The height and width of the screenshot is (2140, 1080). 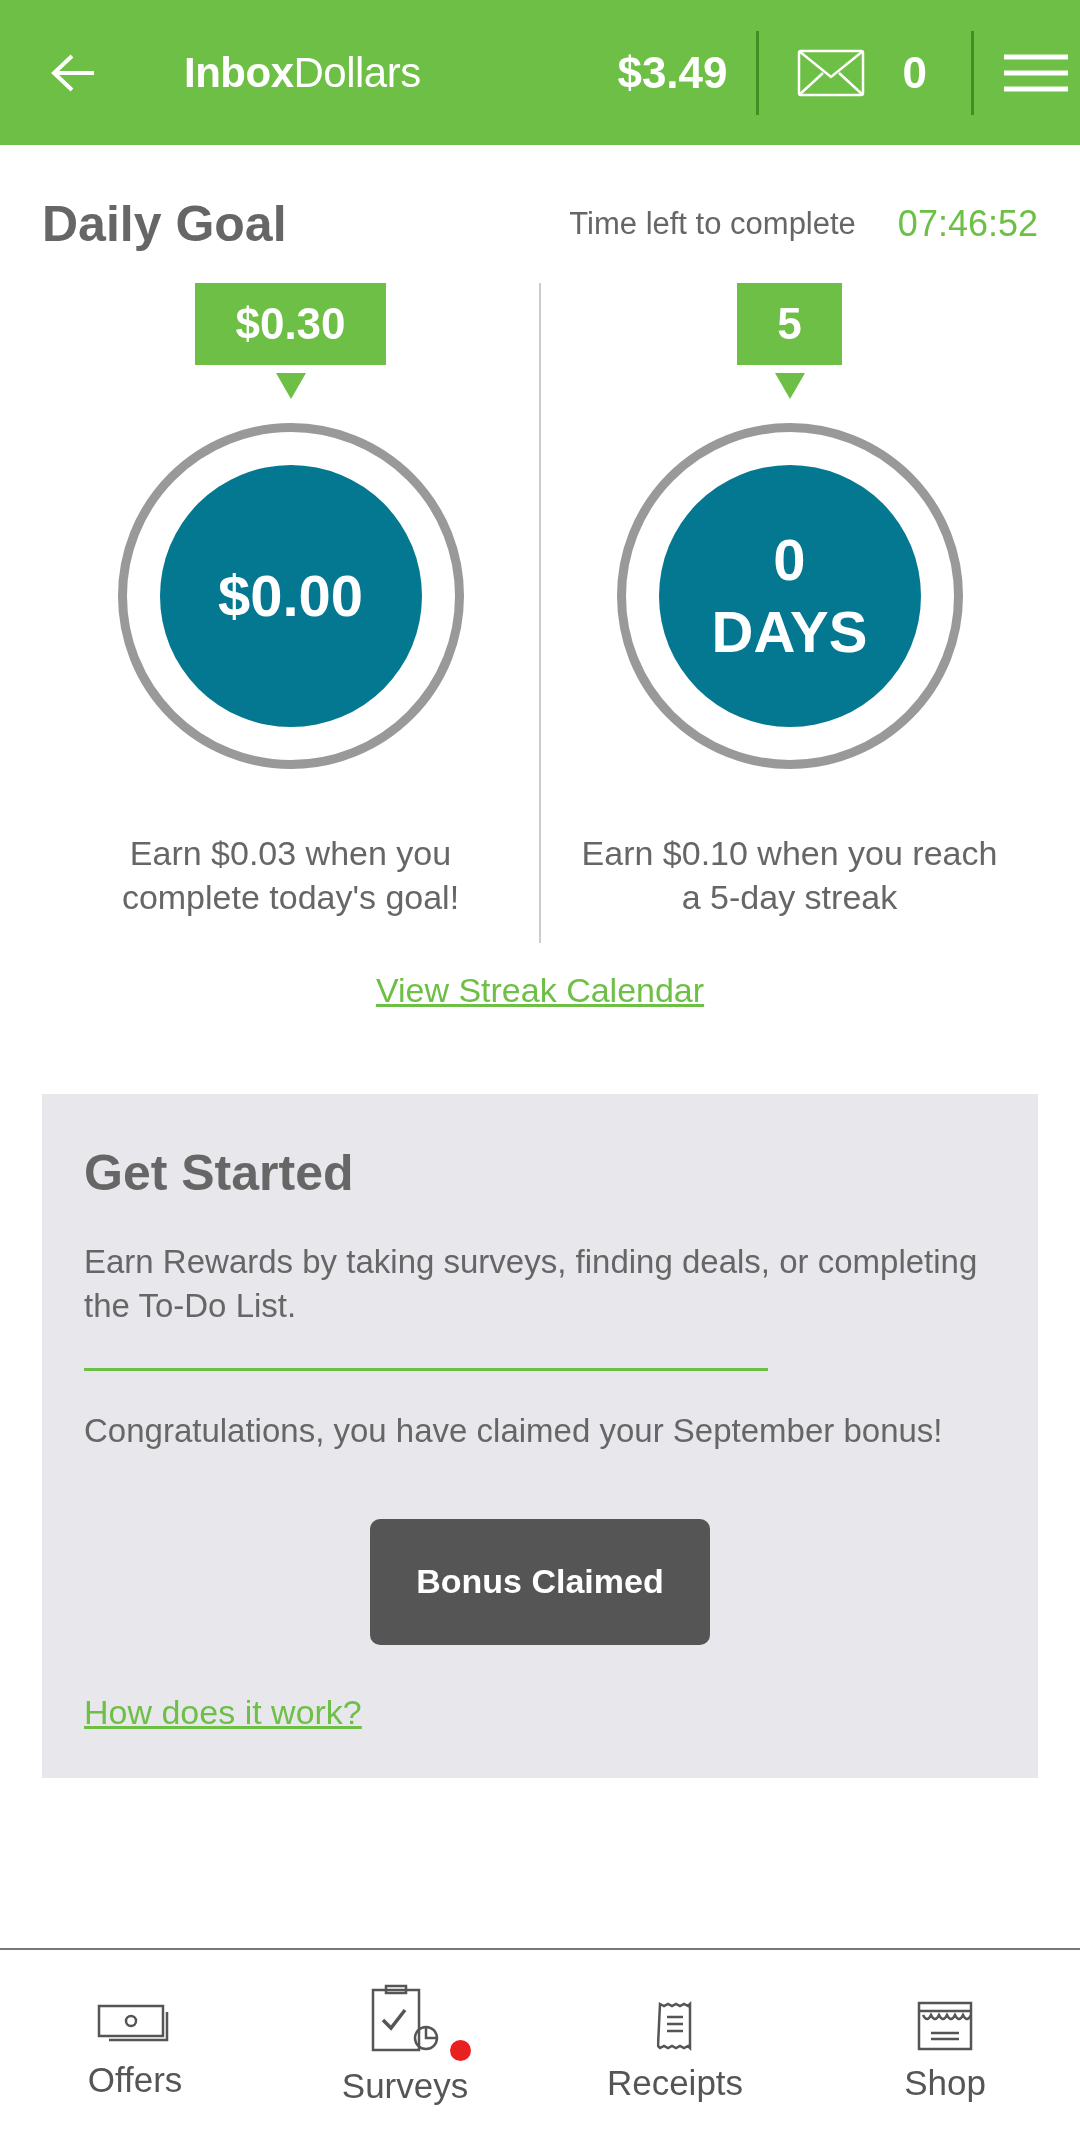 What do you see at coordinates (675, 2025) in the screenshot?
I see `receipt-icon` at bounding box center [675, 2025].